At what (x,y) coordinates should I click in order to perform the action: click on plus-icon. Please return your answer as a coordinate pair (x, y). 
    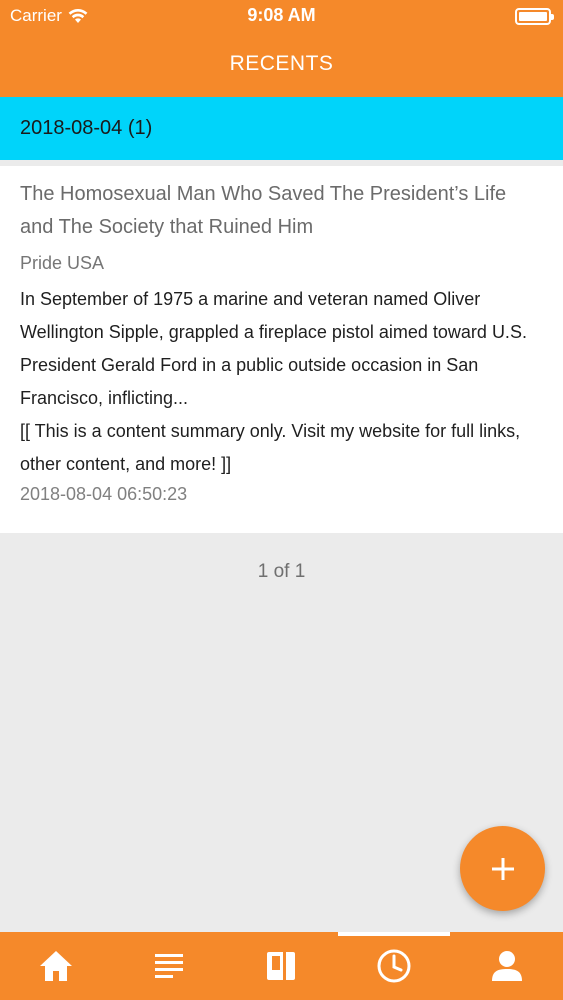
    Looking at the image, I should click on (502, 868).